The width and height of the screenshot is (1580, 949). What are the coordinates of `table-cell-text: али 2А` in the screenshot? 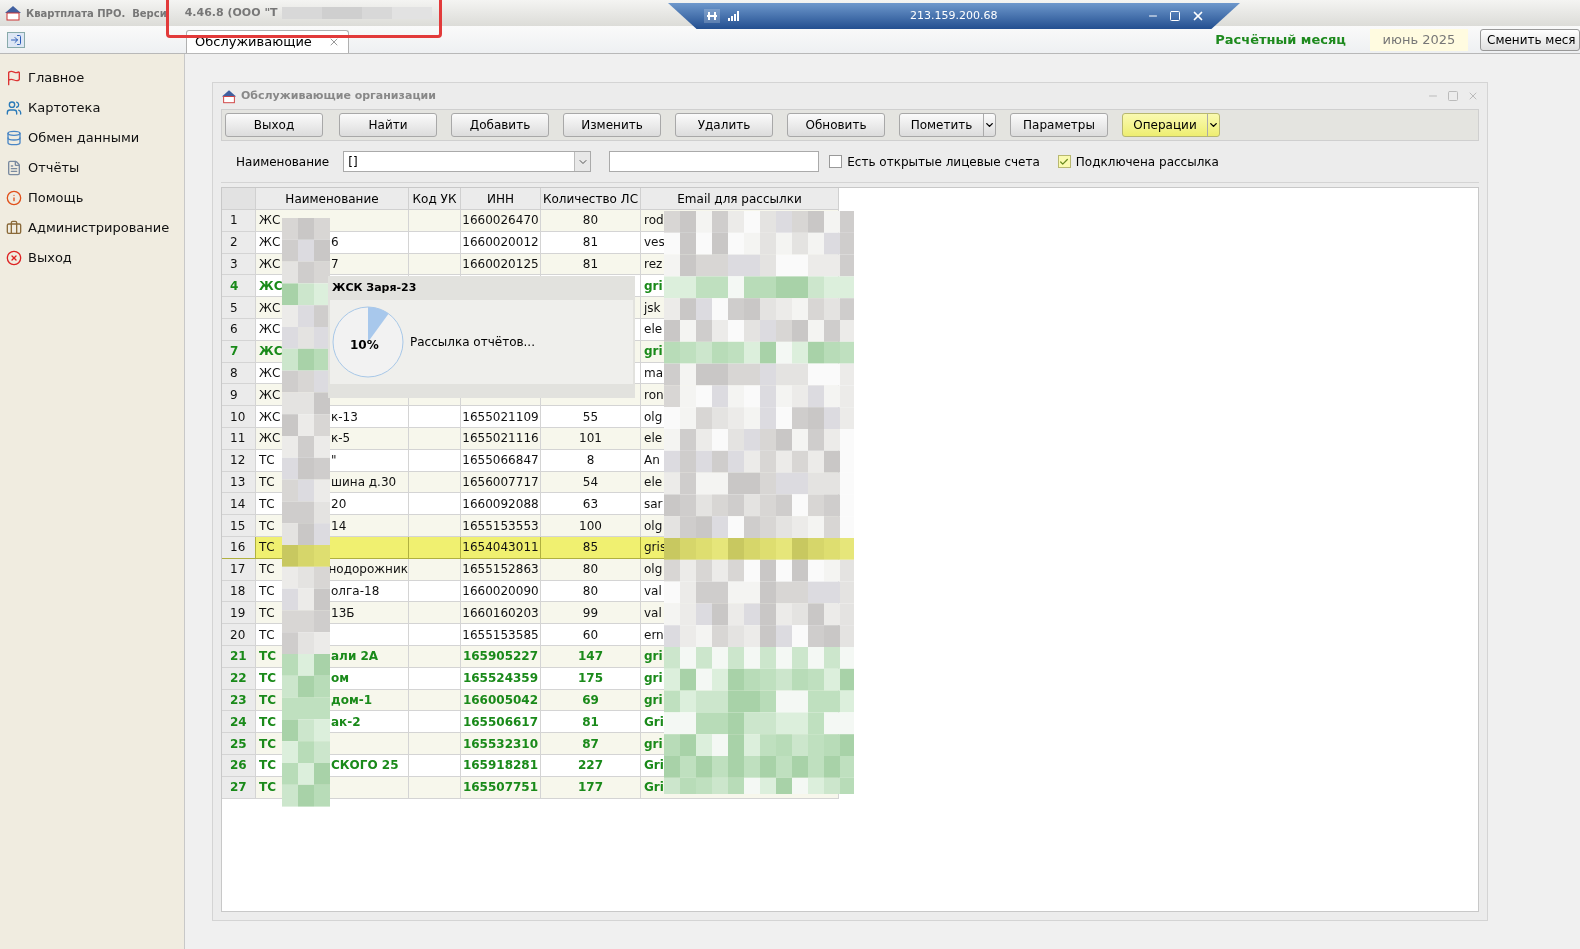 It's located at (354, 657).